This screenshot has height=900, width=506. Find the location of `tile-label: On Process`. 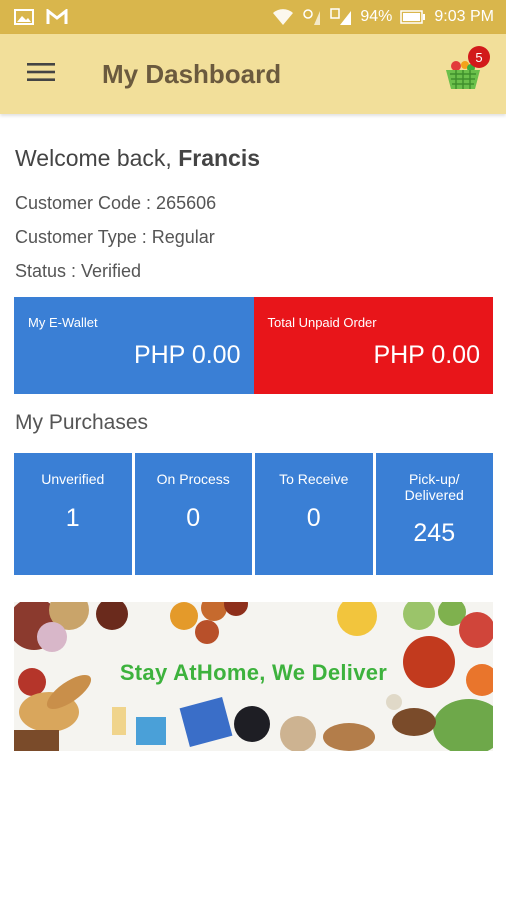

tile-label: On Process is located at coordinates (193, 479).